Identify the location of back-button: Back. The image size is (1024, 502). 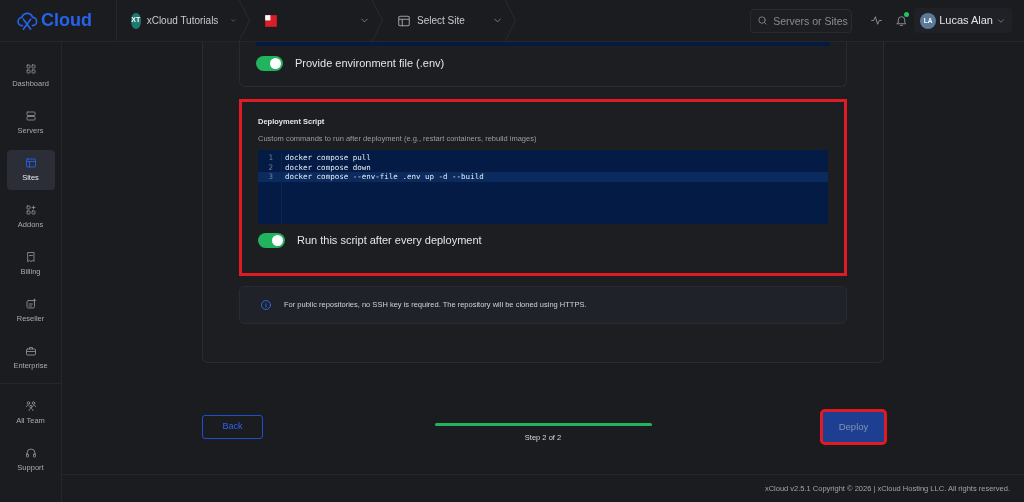
(232, 426).